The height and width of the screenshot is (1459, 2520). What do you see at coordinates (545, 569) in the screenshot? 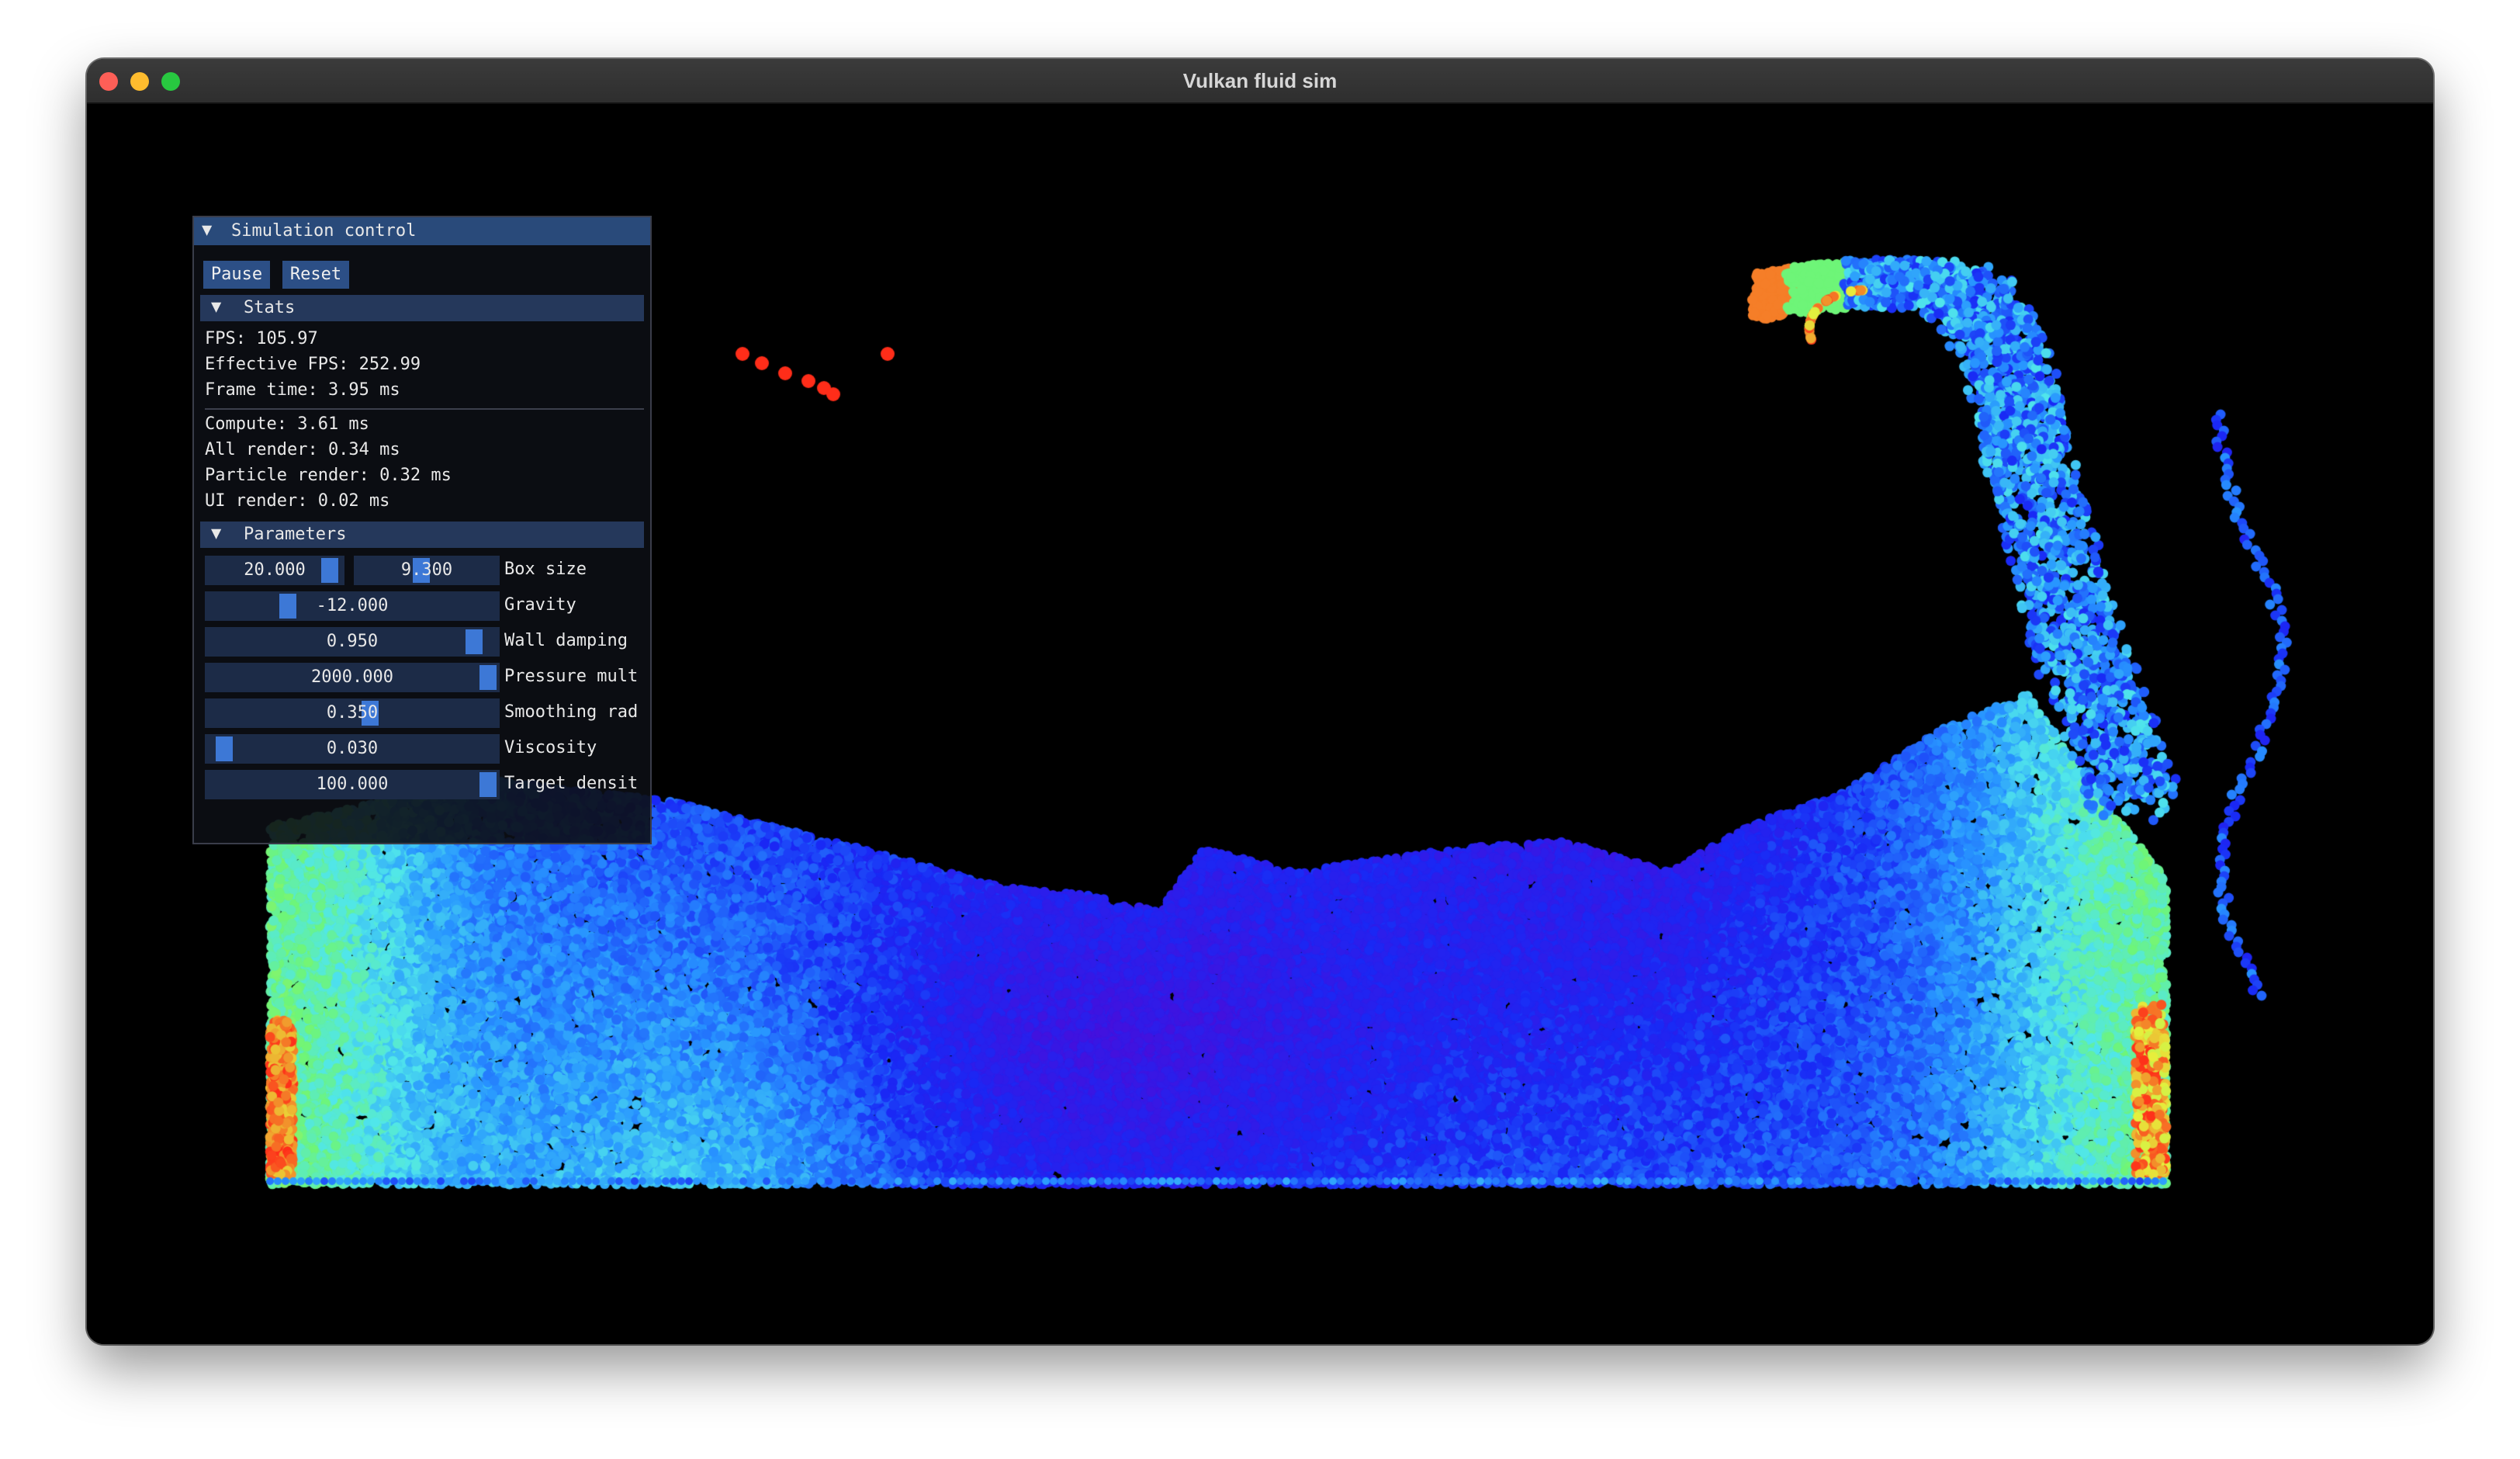
I see `box-size-label: Box size` at bounding box center [545, 569].